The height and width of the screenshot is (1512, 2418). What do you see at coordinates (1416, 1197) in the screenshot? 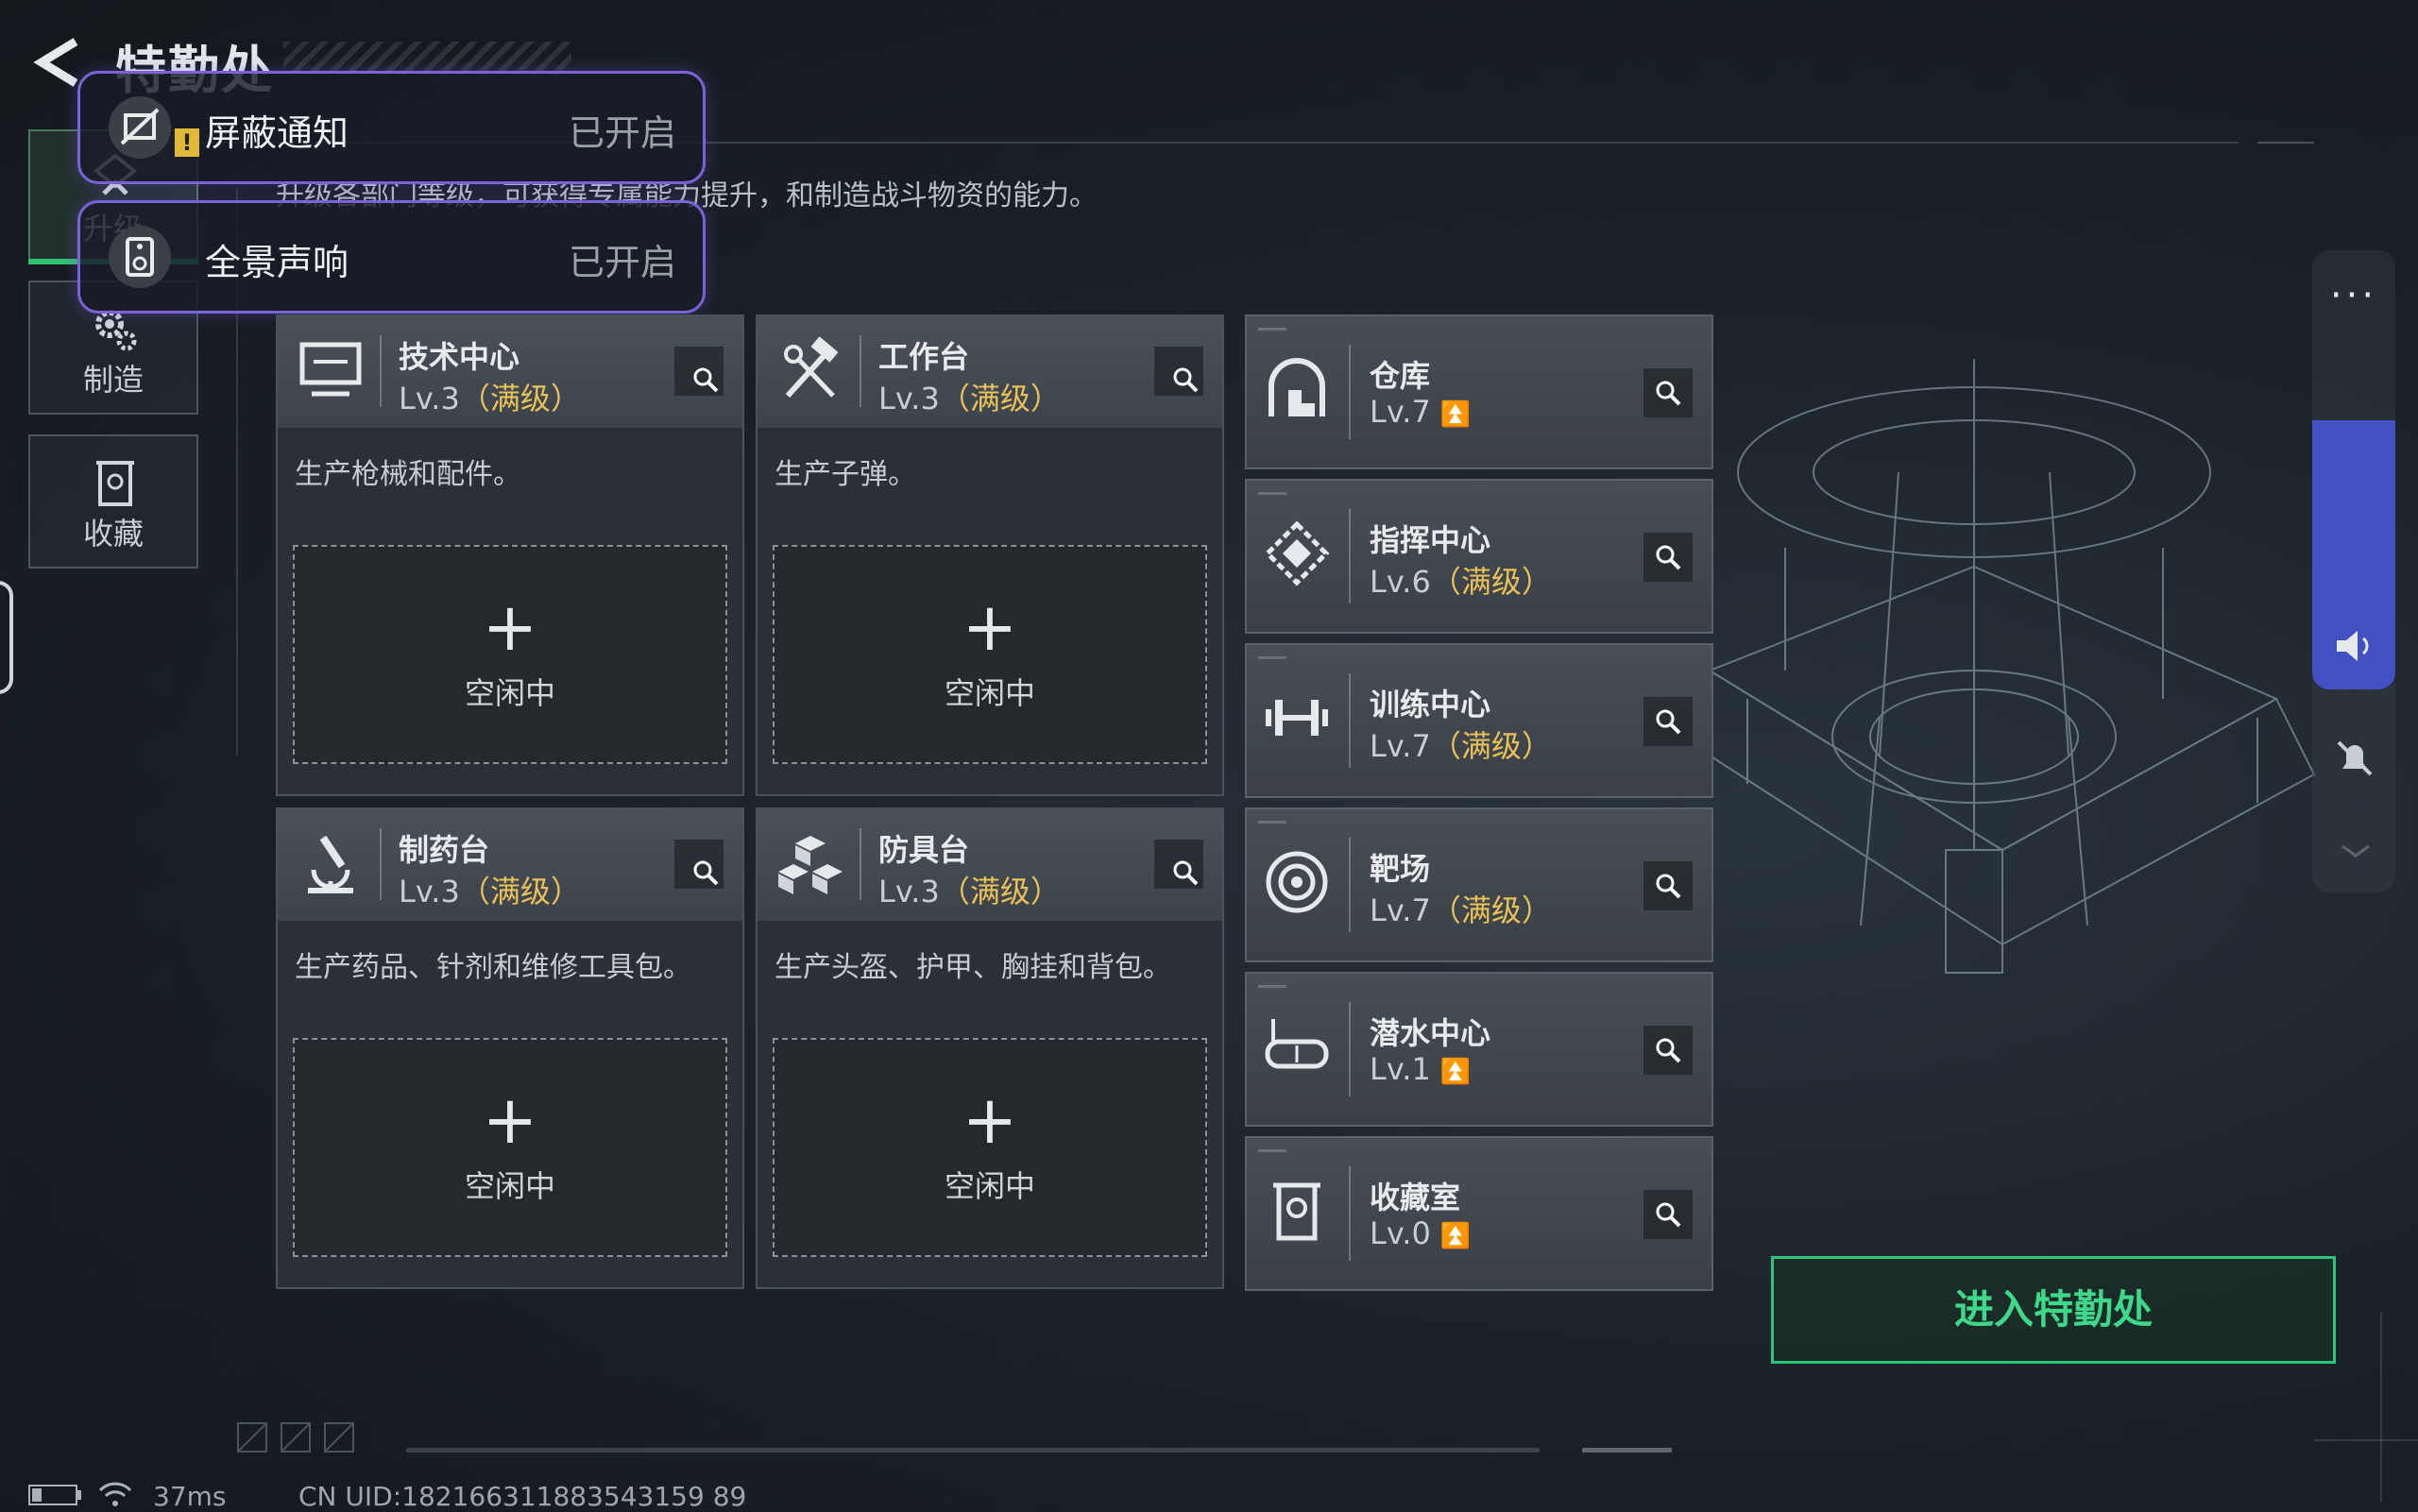
I see `facility-name: 收藏室` at bounding box center [1416, 1197].